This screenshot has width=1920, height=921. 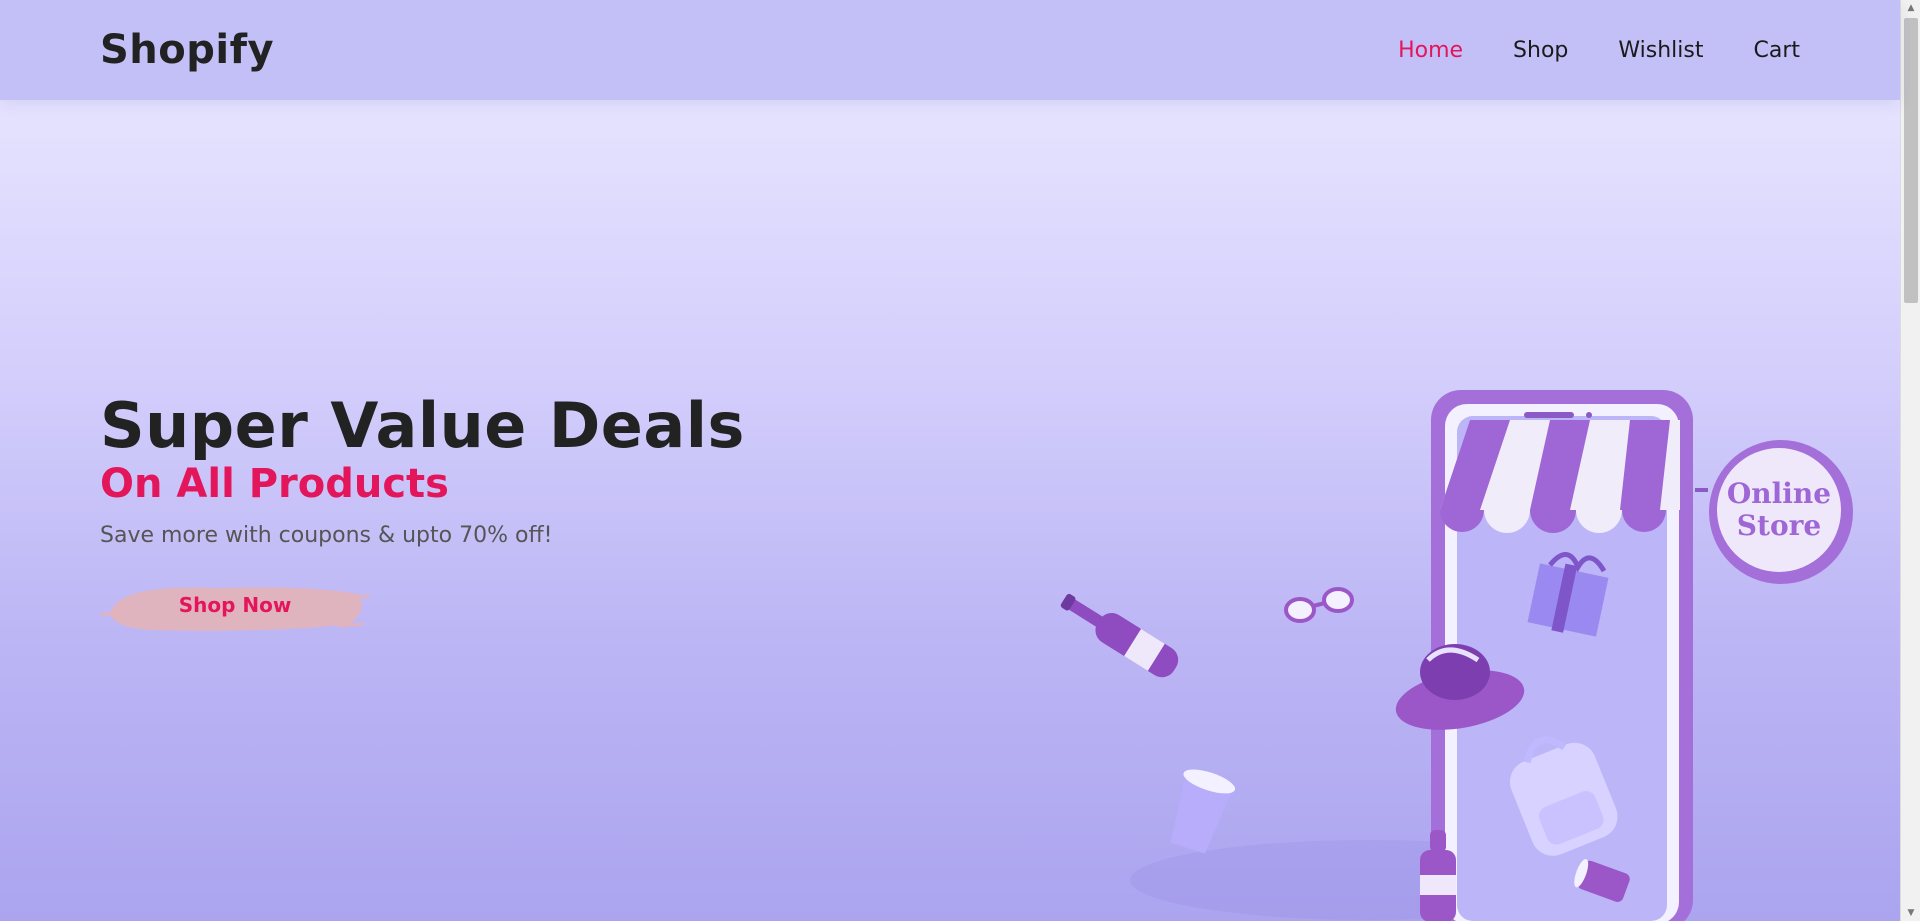 I want to click on nav-item-shop: Shop, so click(x=1540, y=50).